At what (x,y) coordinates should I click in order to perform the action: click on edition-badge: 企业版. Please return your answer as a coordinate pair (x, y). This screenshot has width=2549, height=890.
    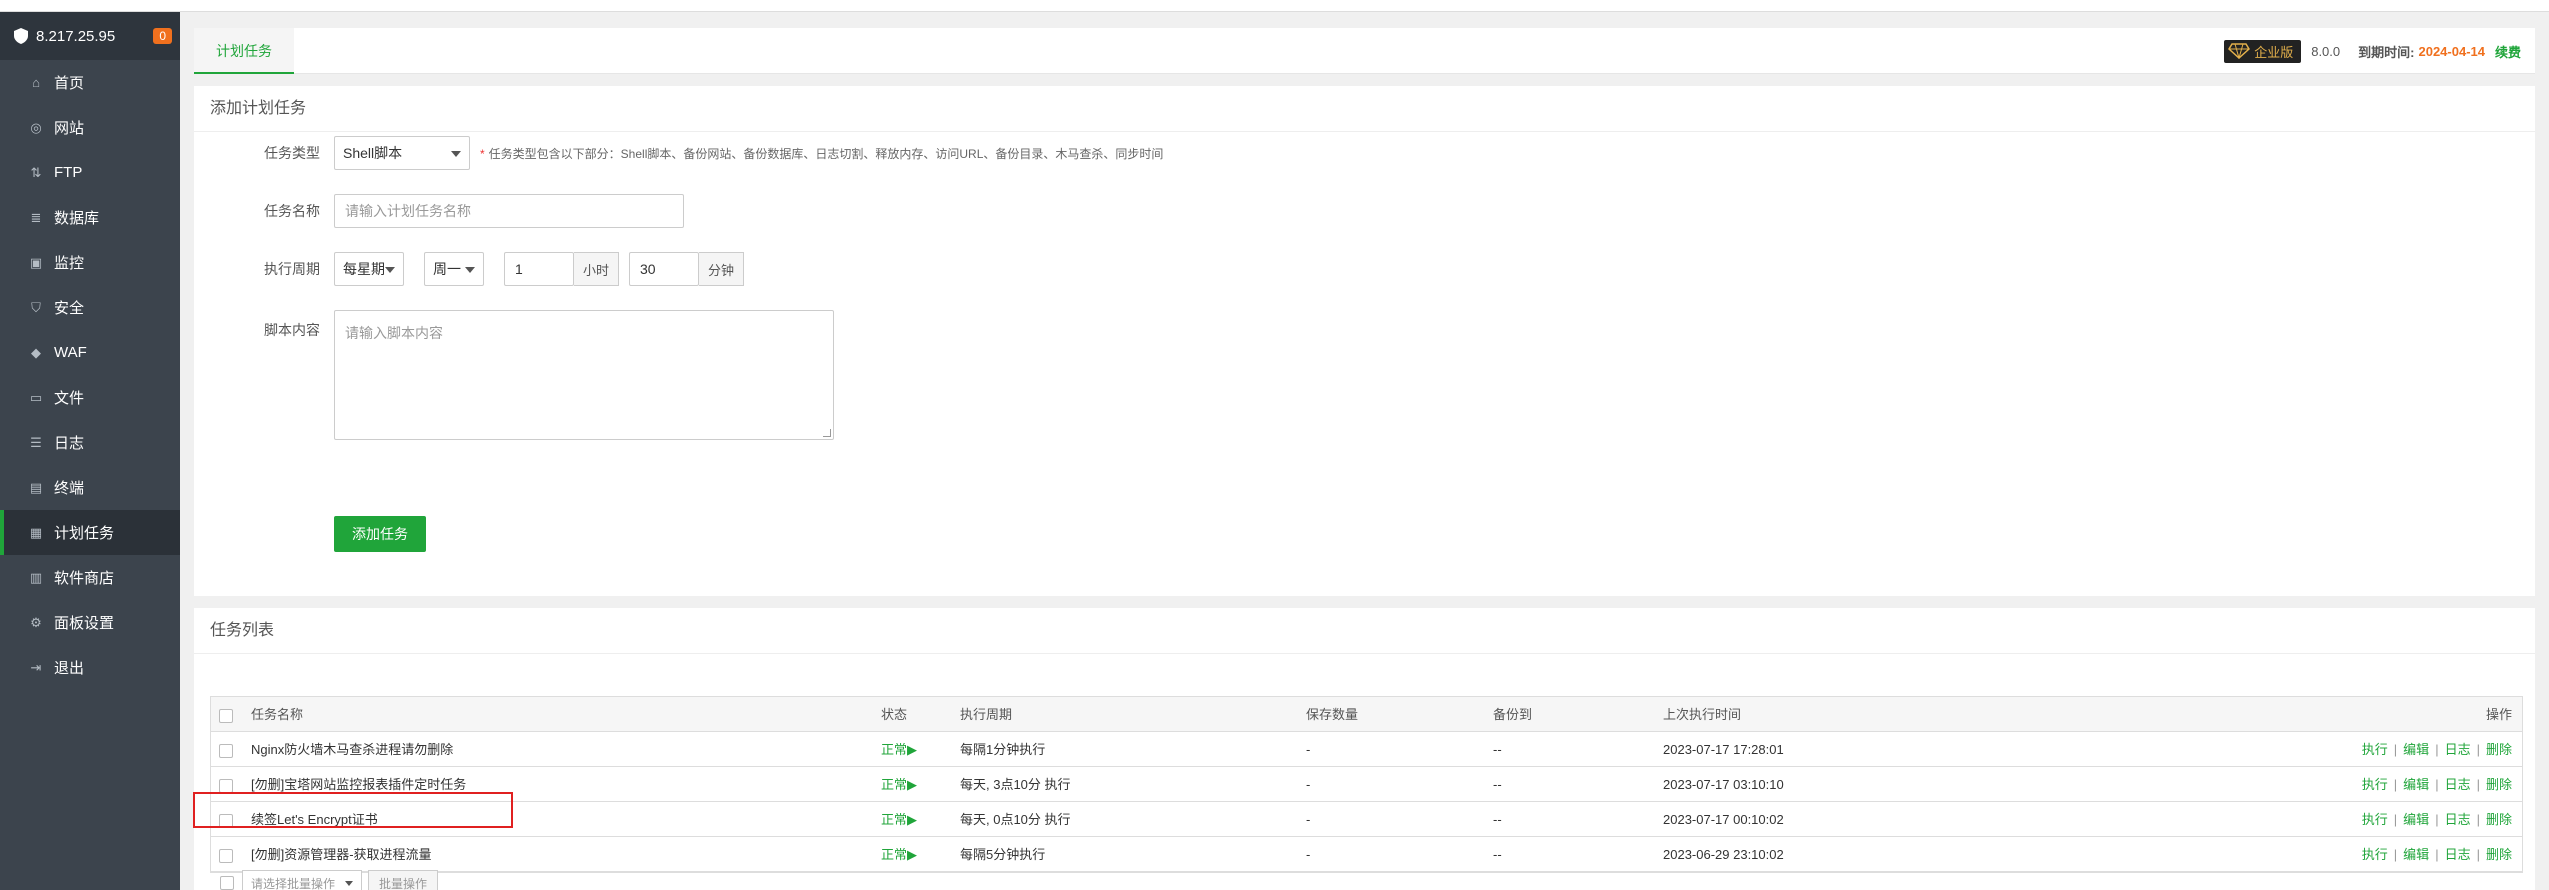
    Looking at the image, I should click on (2263, 51).